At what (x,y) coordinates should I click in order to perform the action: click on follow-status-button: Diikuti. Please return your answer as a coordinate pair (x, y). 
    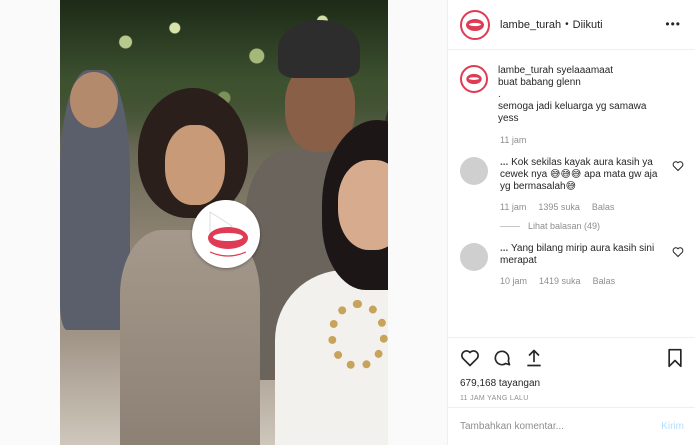
    Looking at the image, I should click on (588, 25).